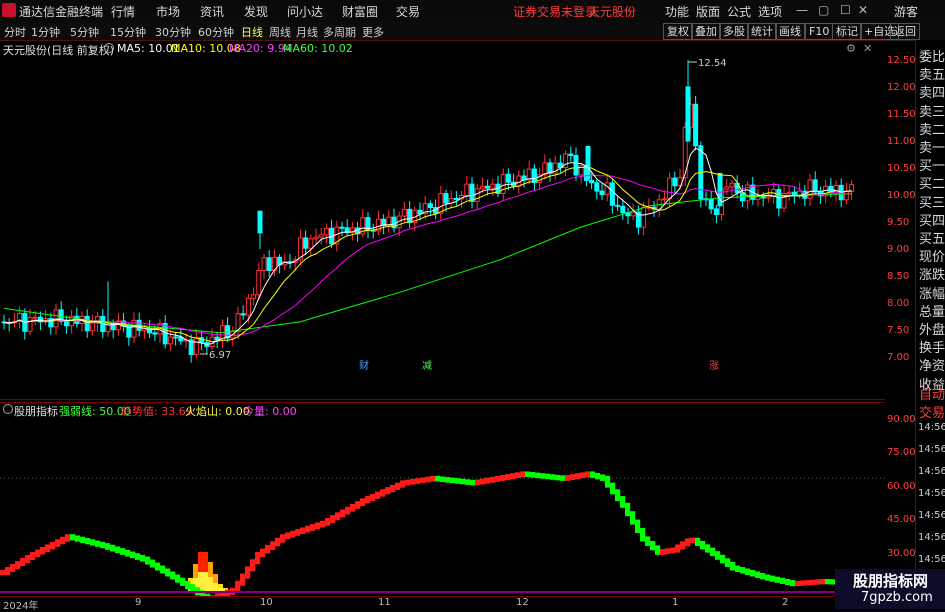 The image size is (945, 612). Describe the element at coordinates (360, 11) in the screenshot. I see `menu-caifuquan: 财富圈` at that location.